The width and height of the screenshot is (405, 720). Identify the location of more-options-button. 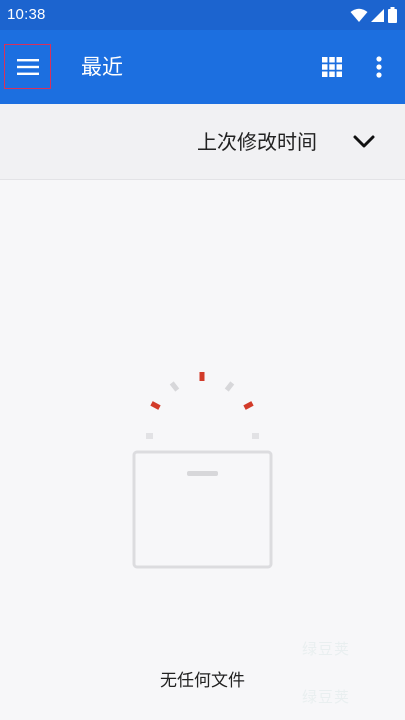
(379, 67).